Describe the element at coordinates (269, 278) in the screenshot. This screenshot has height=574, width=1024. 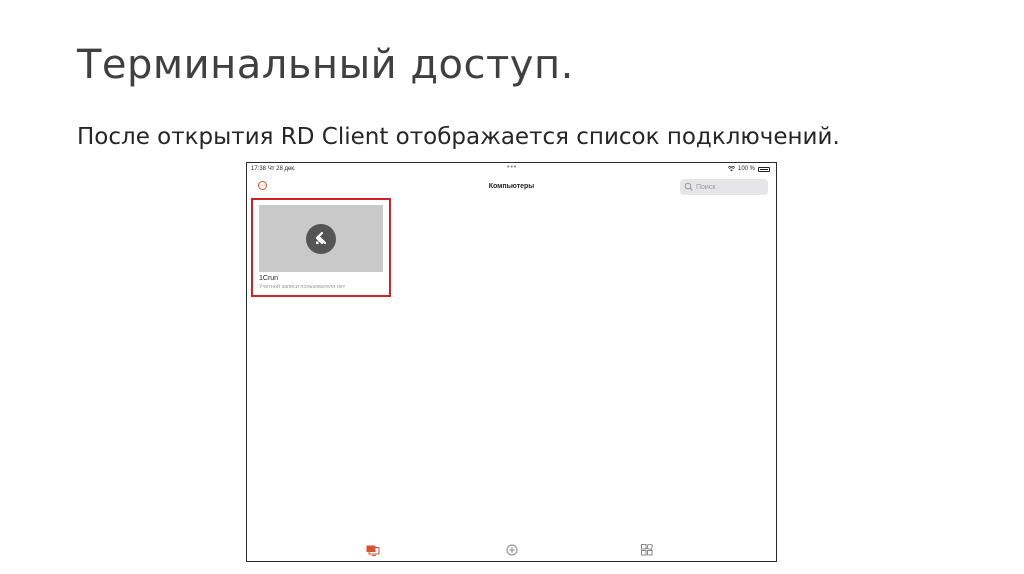
I see `connection-name: 1Crun` at that location.